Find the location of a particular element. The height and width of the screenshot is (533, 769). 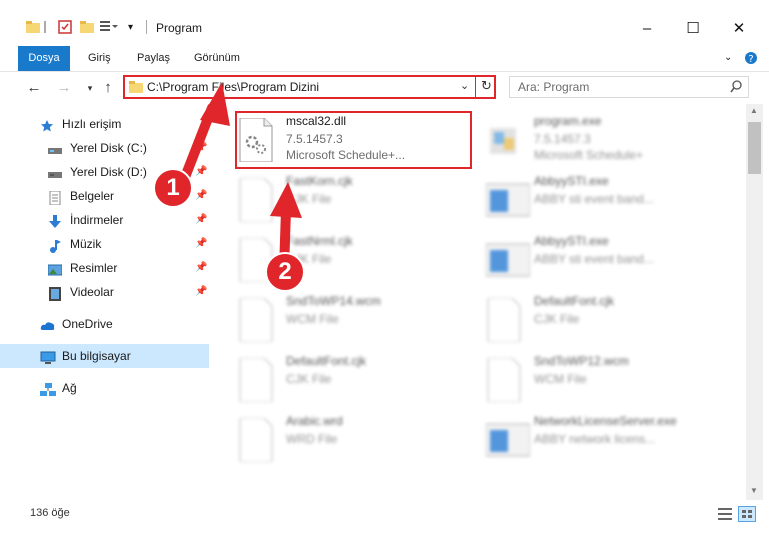

up-arrow-icon: ↑ is located at coordinates (108, 88).